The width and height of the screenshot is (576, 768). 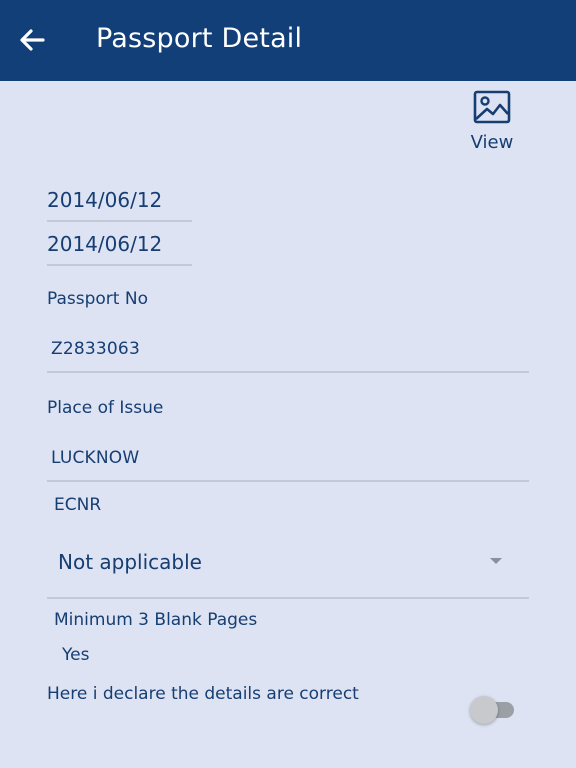 I want to click on declaration-toggle, so click(x=493, y=710).